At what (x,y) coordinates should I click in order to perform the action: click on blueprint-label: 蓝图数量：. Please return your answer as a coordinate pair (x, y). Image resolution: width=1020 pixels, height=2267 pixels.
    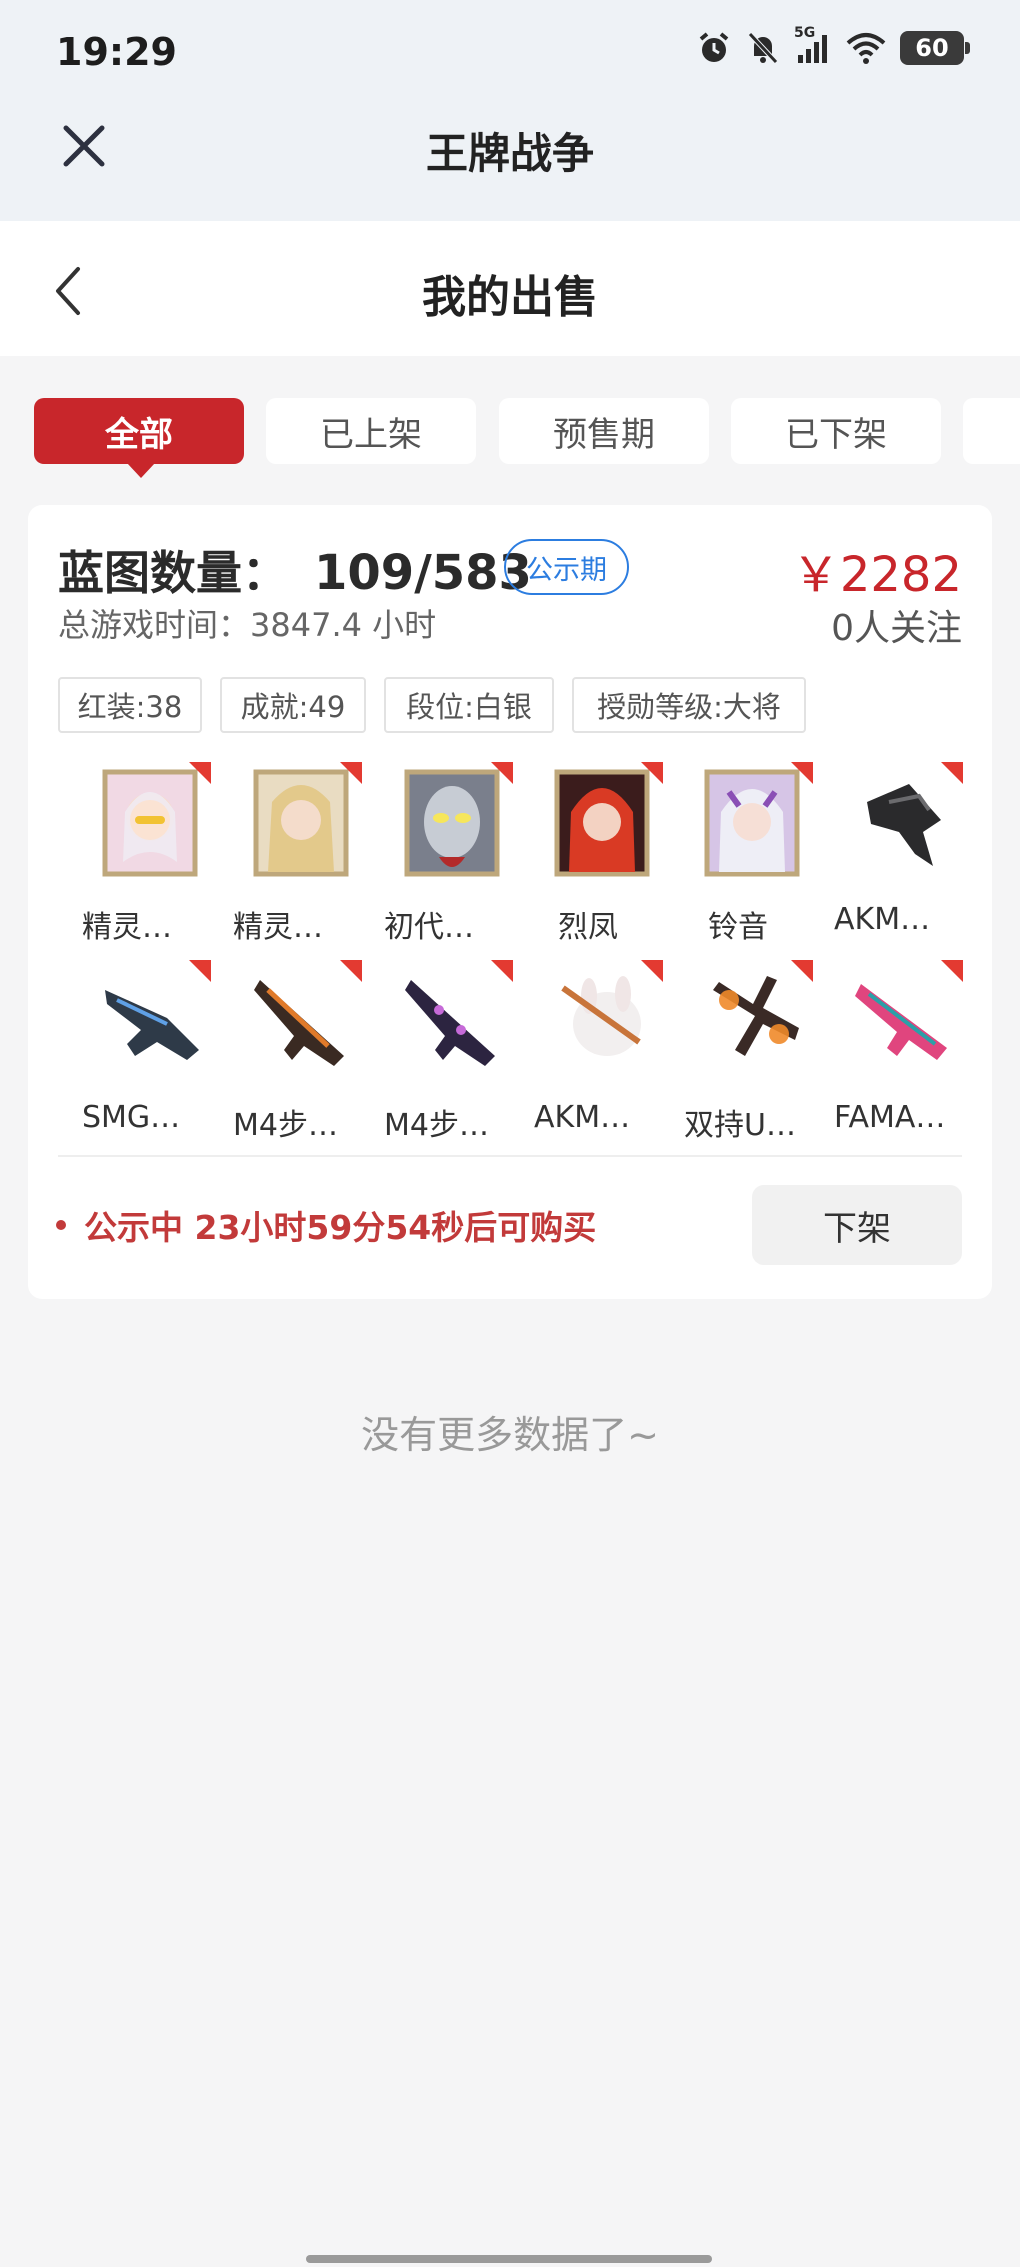
    Looking at the image, I should click on (173, 573).